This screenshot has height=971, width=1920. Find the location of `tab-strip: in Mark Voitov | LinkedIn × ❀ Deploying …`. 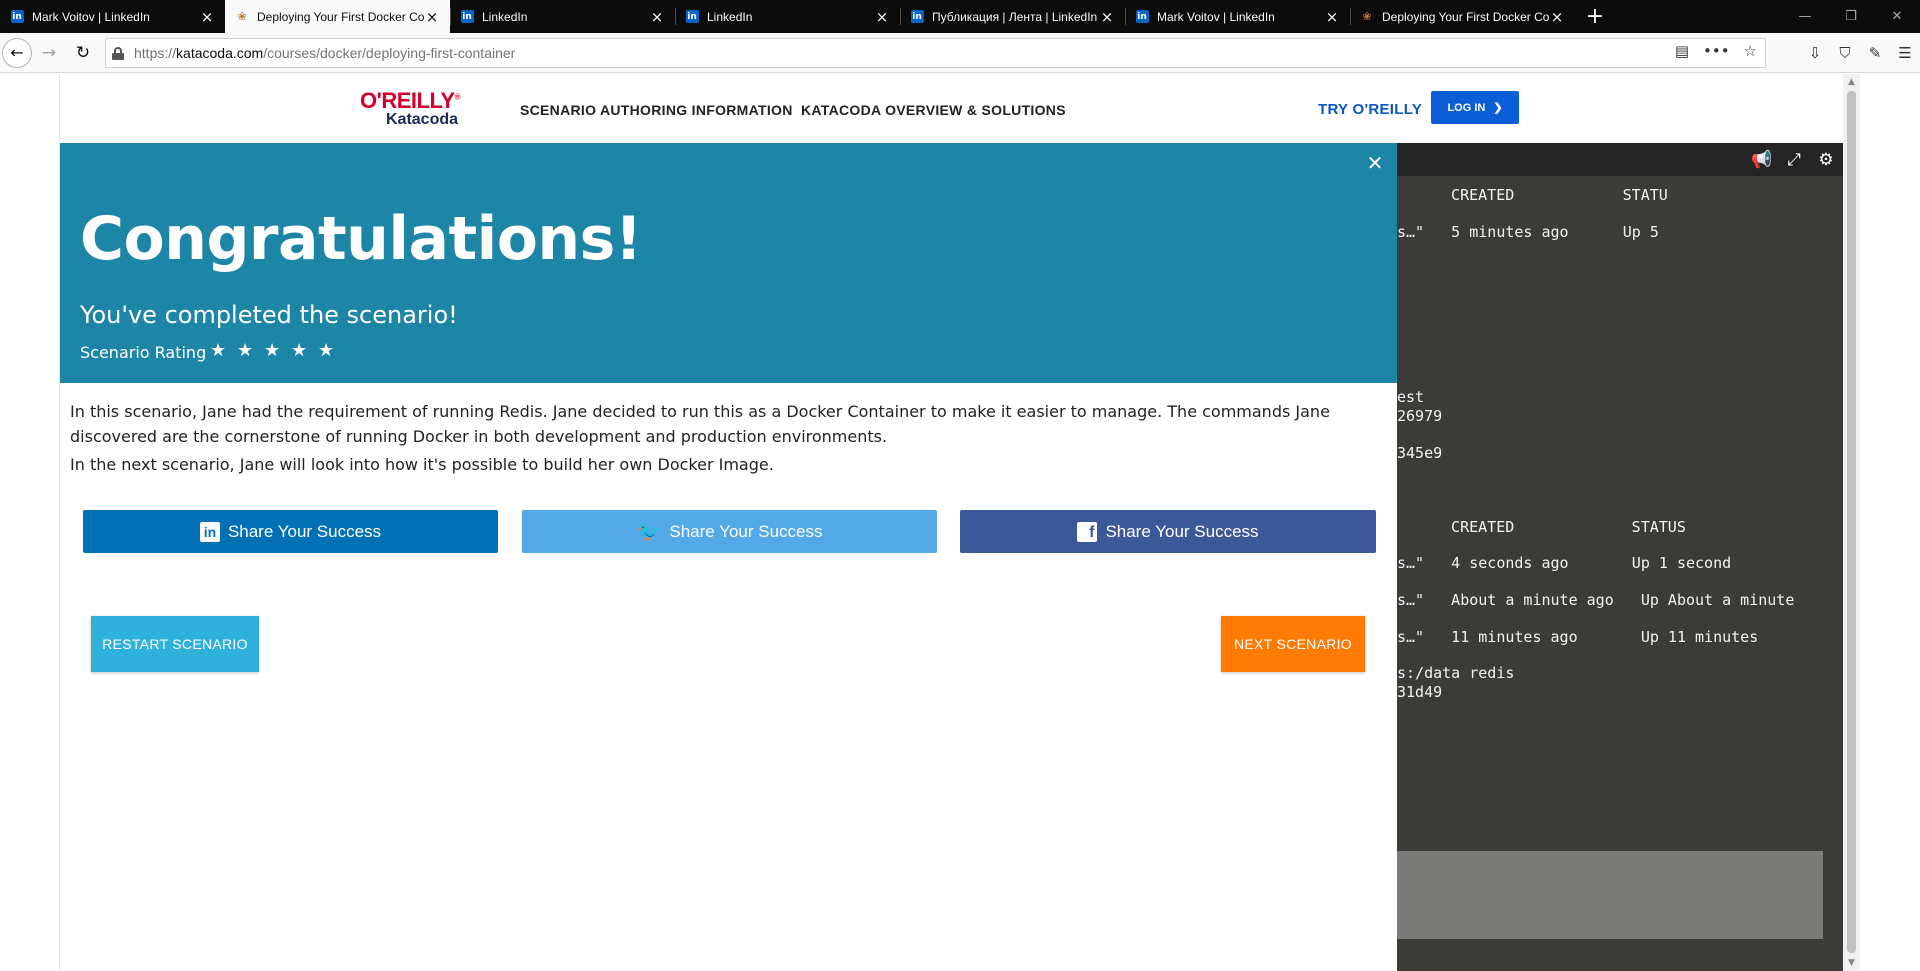

tab-strip: in Mark Voitov | LinkedIn × ❀ Deploying … is located at coordinates (960, 16).